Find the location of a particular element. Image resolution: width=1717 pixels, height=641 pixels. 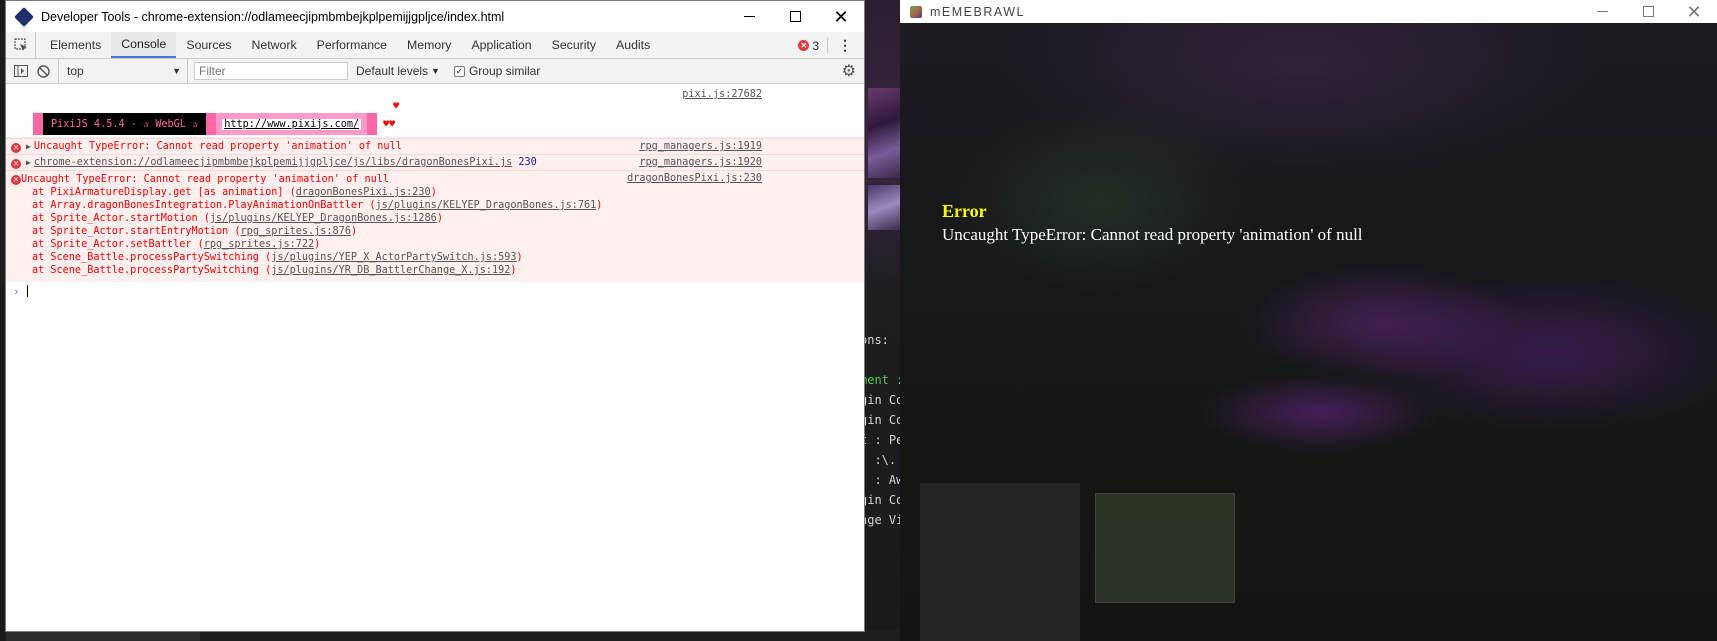

more-options-icon: ⋮ is located at coordinates (845, 45).